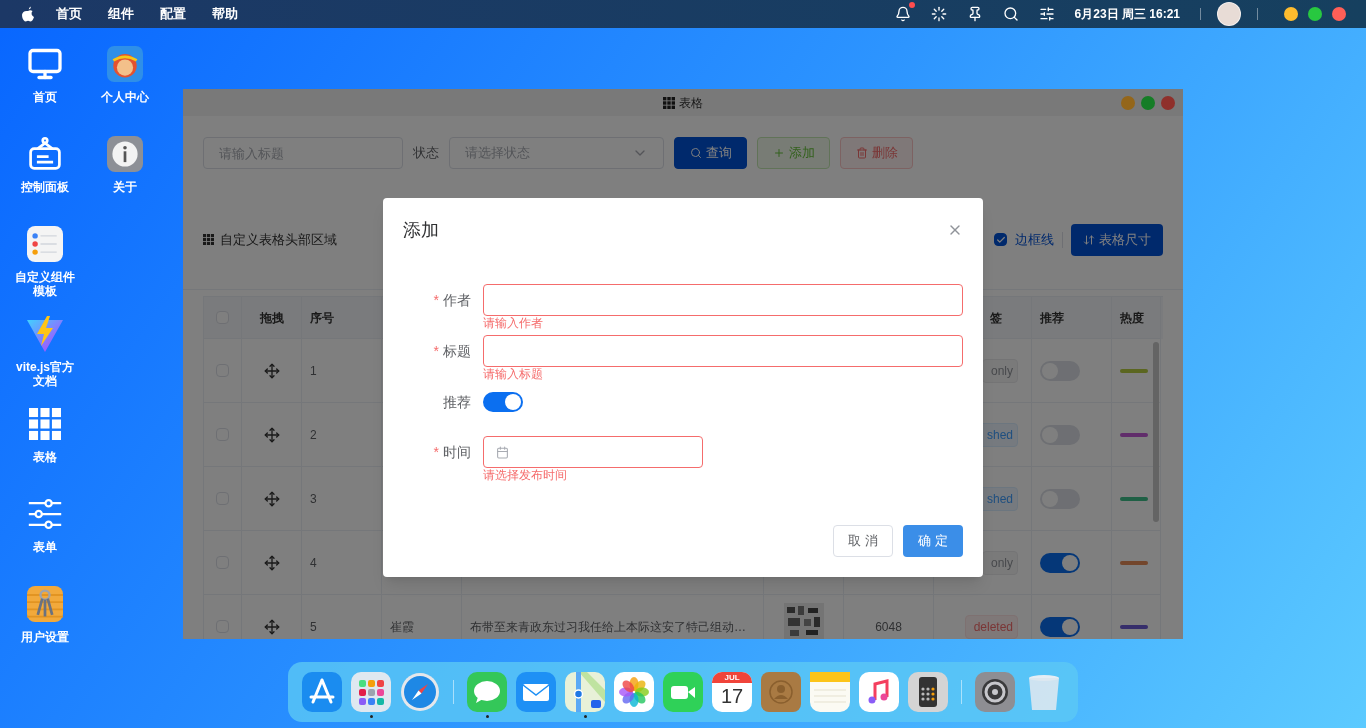  I want to click on map-icon, so click(585, 692).